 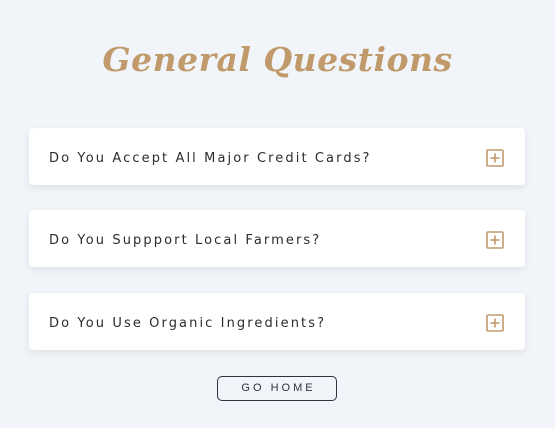 I want to click on faq-item: Do You Accept All Major Credit Cards?, so click(x=277, y=156).